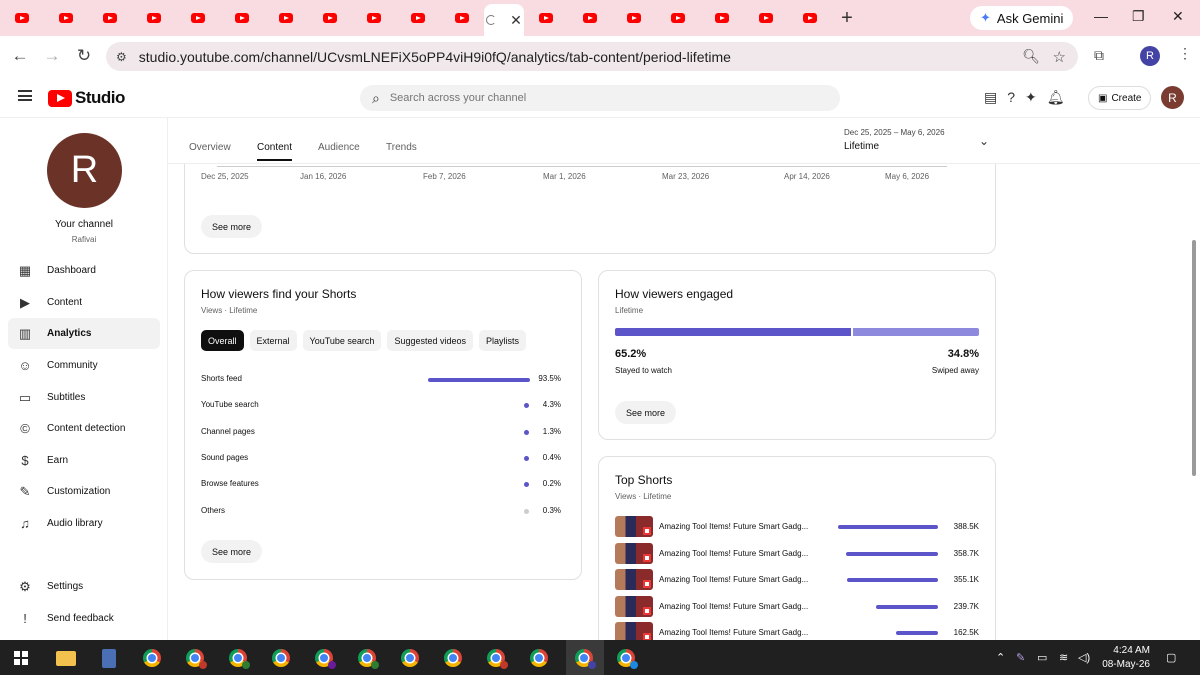 This screenshot has width=1200, height=675. Describe the element at coordinates (1099, 55) in the screenshot. I see `side-panel-icon: ⧉` at that location.